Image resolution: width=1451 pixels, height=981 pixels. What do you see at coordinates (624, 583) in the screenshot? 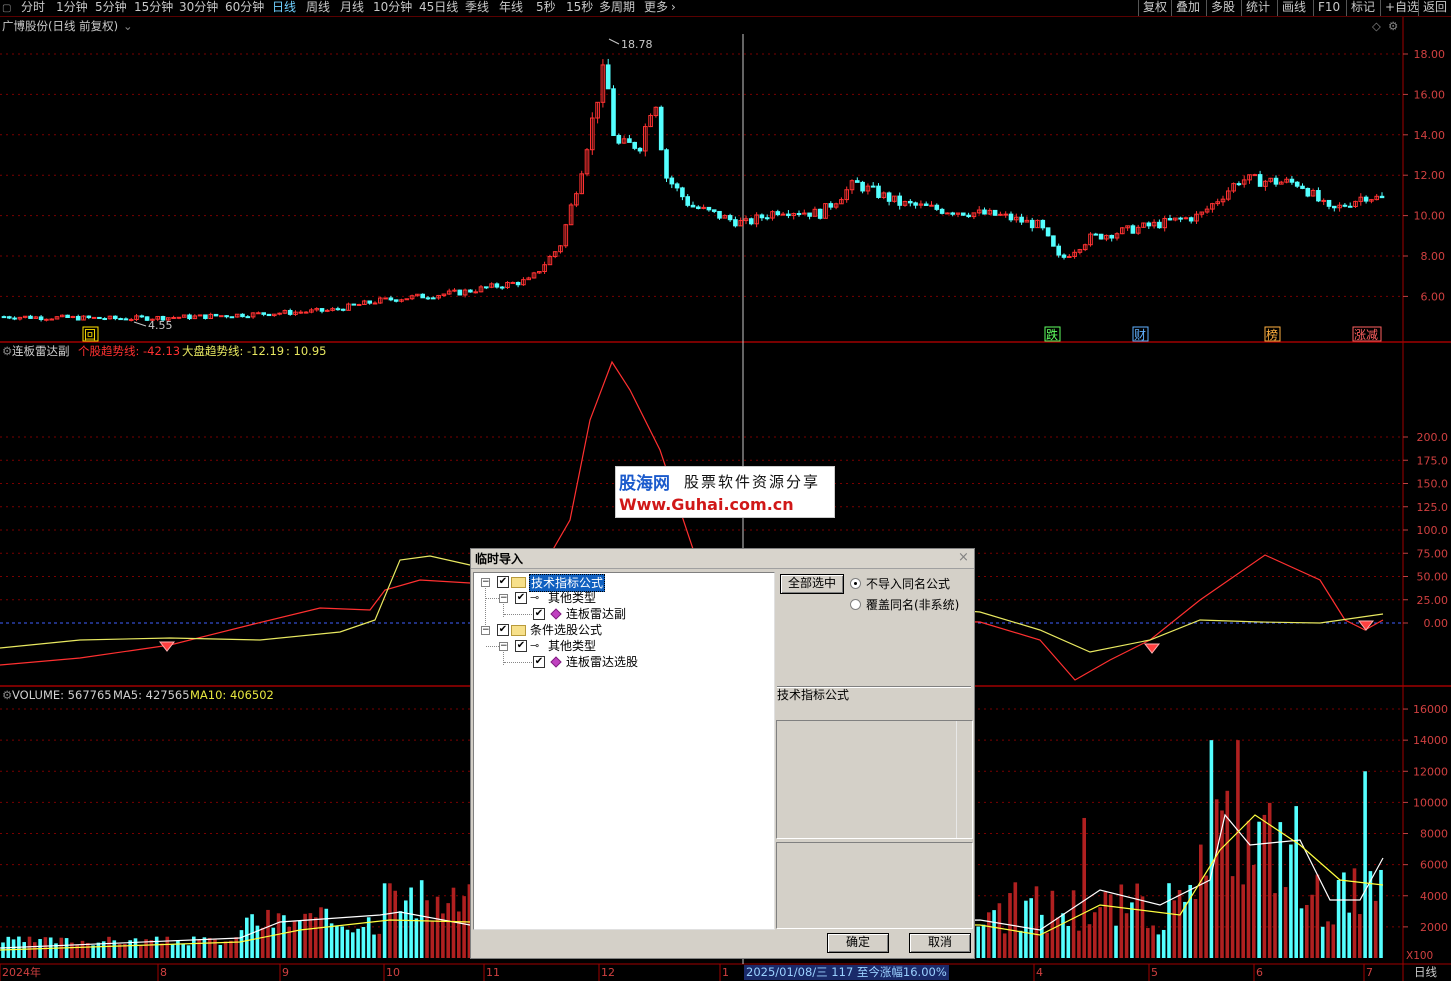
I see `tree-node-tech-formula: − ✔ 技术指标公式` at bounding box center [624, 583].